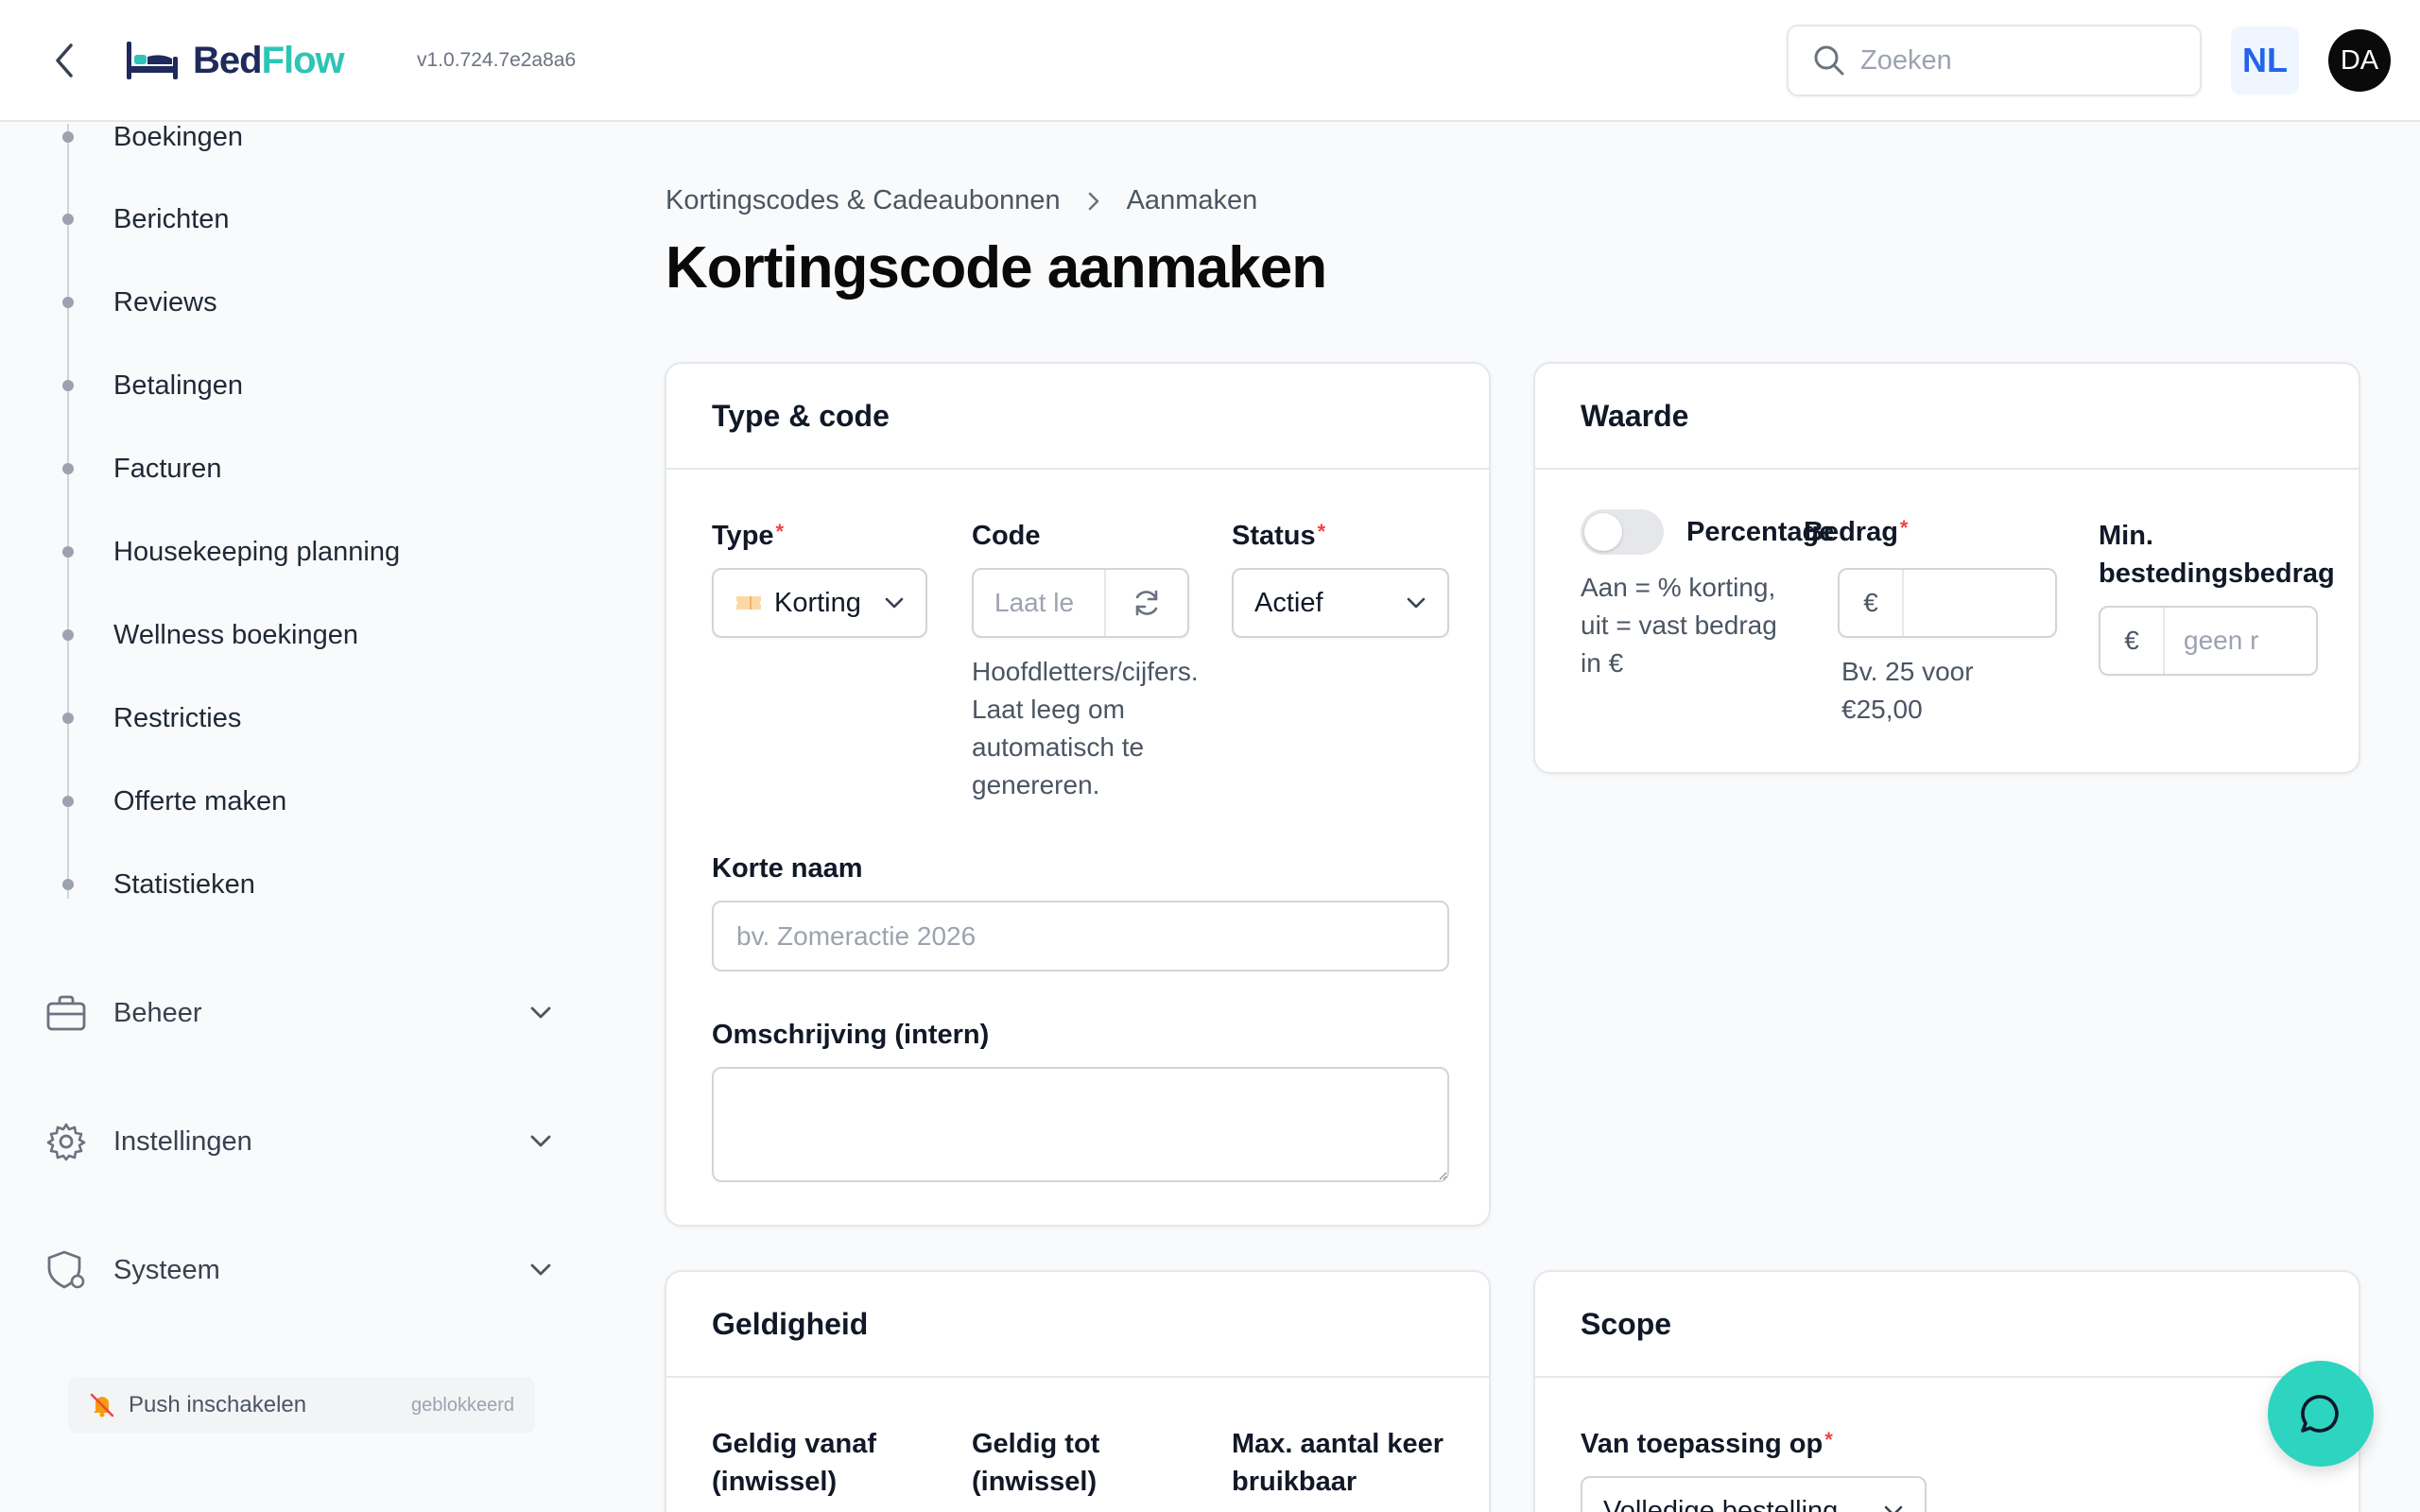  What do you see at coordinates (300, 1013) in the screenshot?
I see `sidebar-group-beheer: Beheer` at bounding box center [300, 1013].